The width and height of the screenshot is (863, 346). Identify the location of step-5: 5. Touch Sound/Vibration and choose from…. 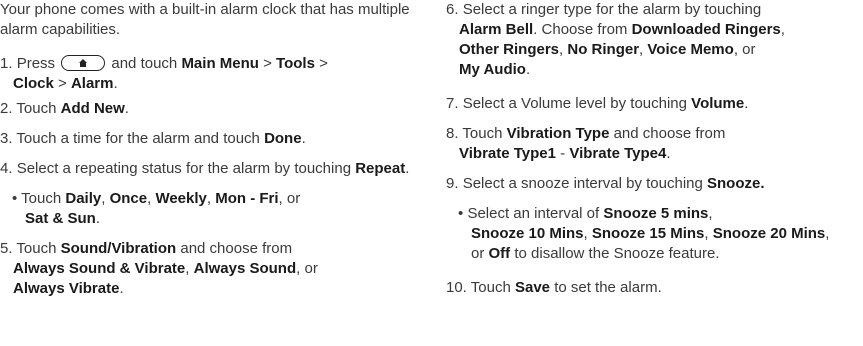
(206, 269).